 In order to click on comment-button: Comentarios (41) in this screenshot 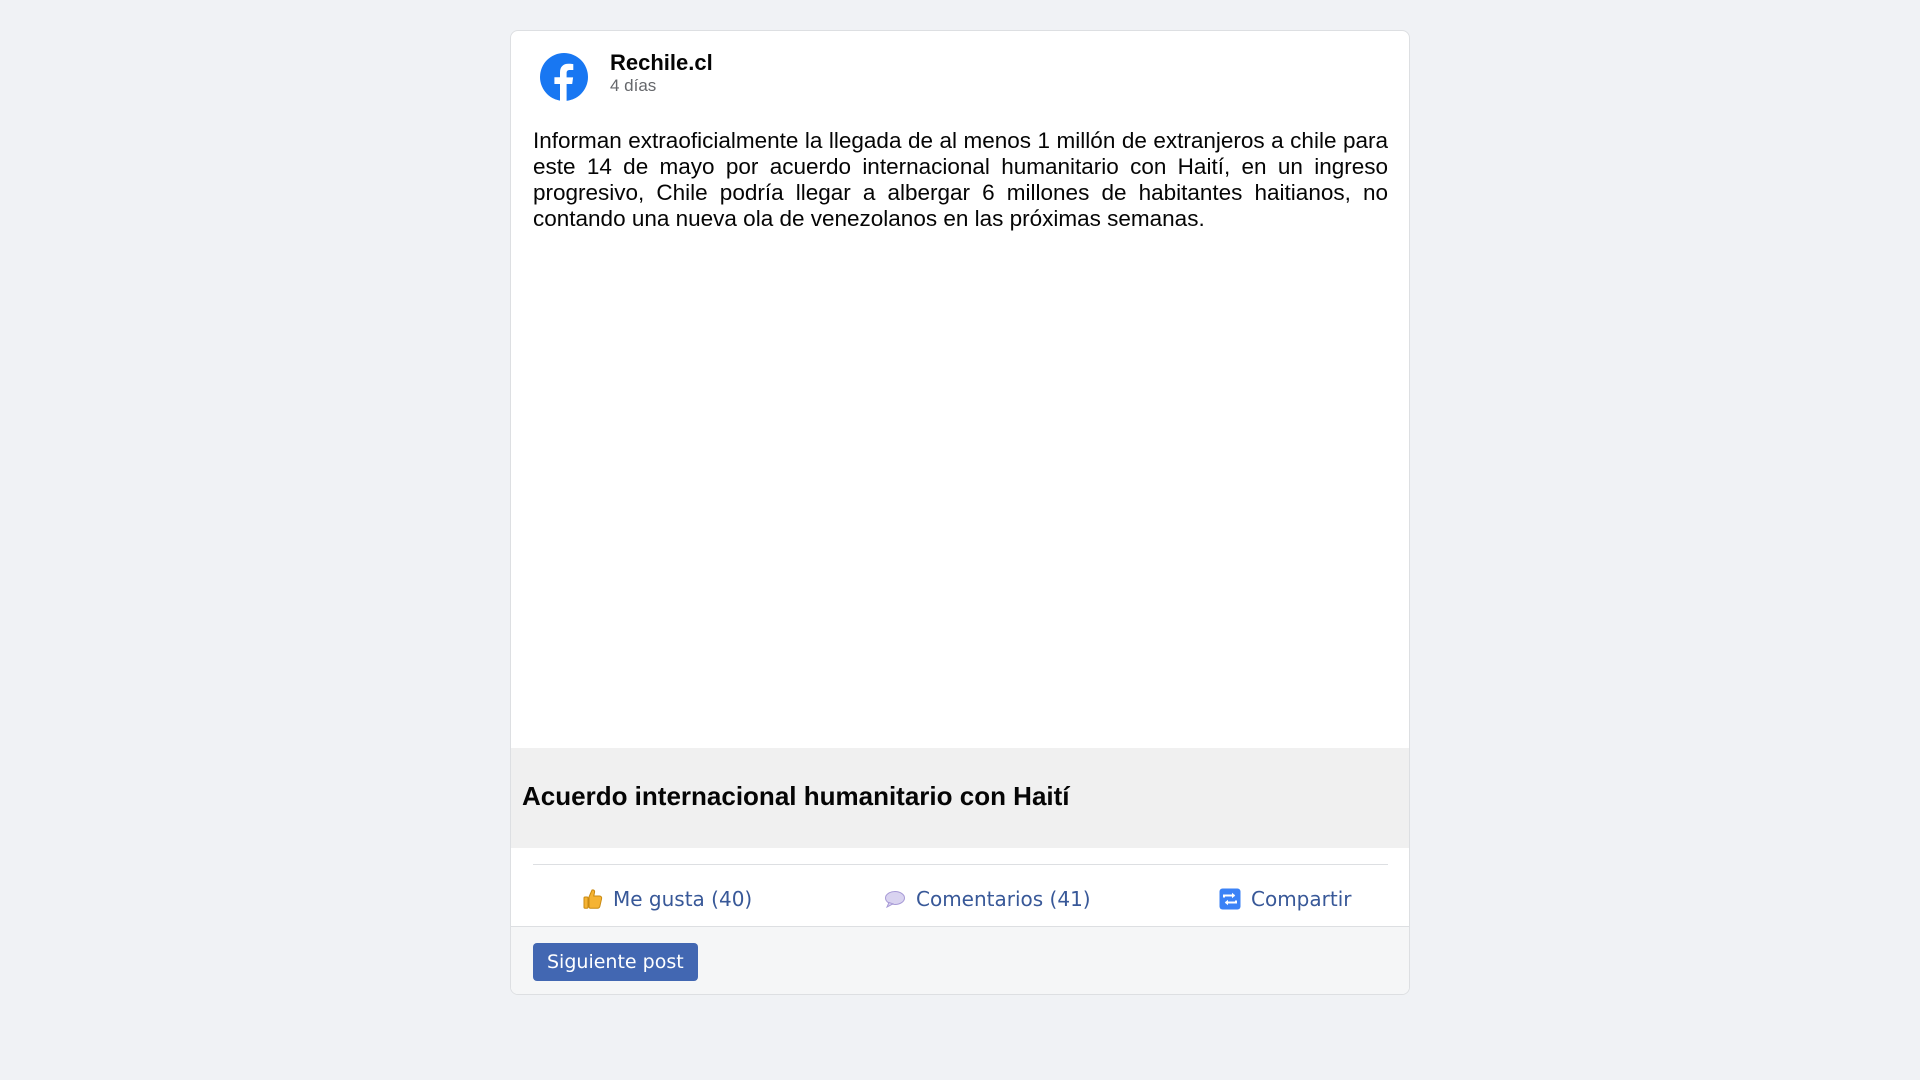, I will do `click(987, 899)`.